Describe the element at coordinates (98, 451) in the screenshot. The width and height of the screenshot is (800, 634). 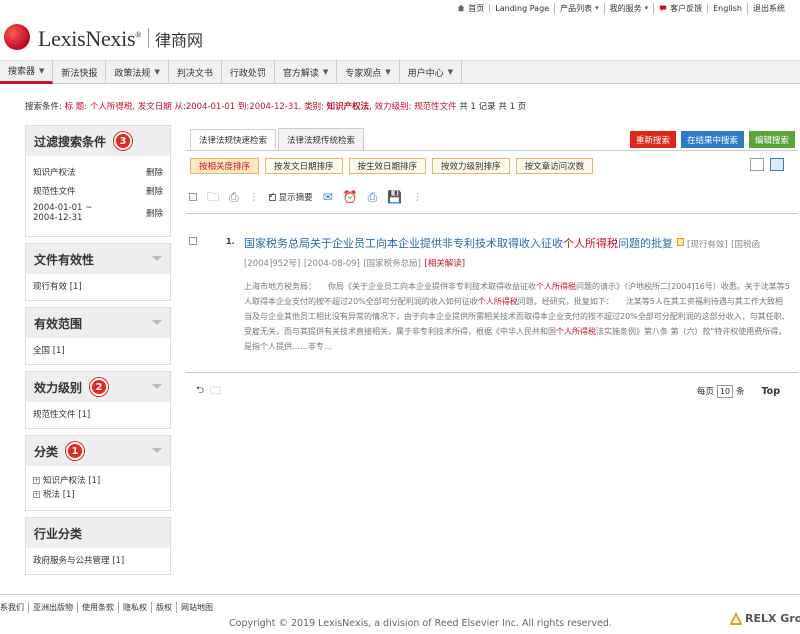
I see `panel-header: 分类 1` at that location.